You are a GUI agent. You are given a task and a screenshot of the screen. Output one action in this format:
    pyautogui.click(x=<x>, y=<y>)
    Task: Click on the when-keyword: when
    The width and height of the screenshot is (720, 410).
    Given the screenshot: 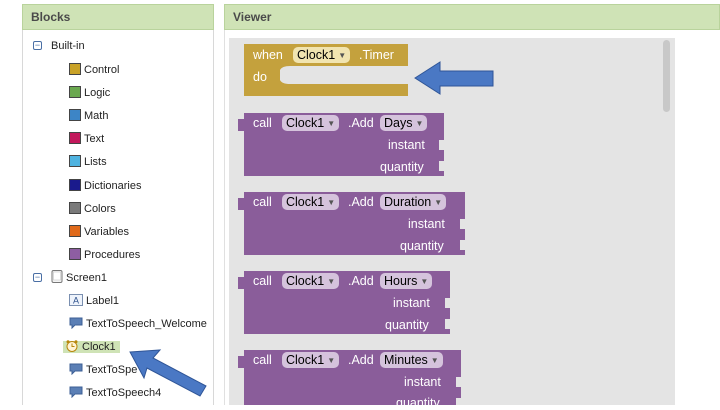 What is the action you would take?
    pyautogui.click(x=268, y=55)
    